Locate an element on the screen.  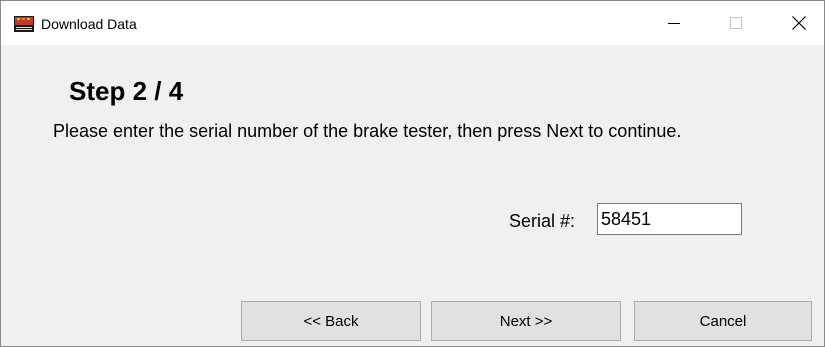
minimize-button is located at coordinates (673, 23).